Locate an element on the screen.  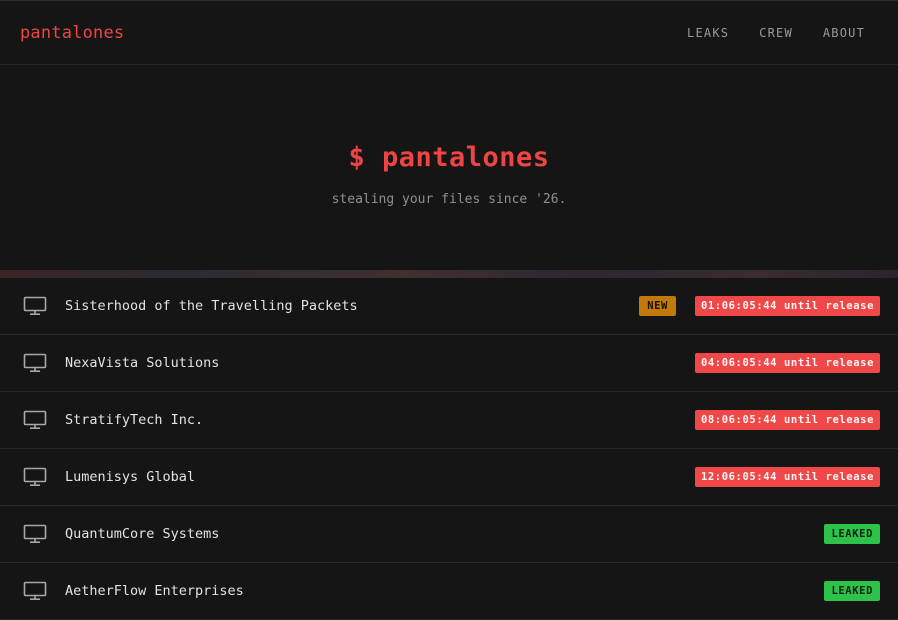
countdown-status-badge: 01:06:05:44 until release is located at coordinates (787, 306).